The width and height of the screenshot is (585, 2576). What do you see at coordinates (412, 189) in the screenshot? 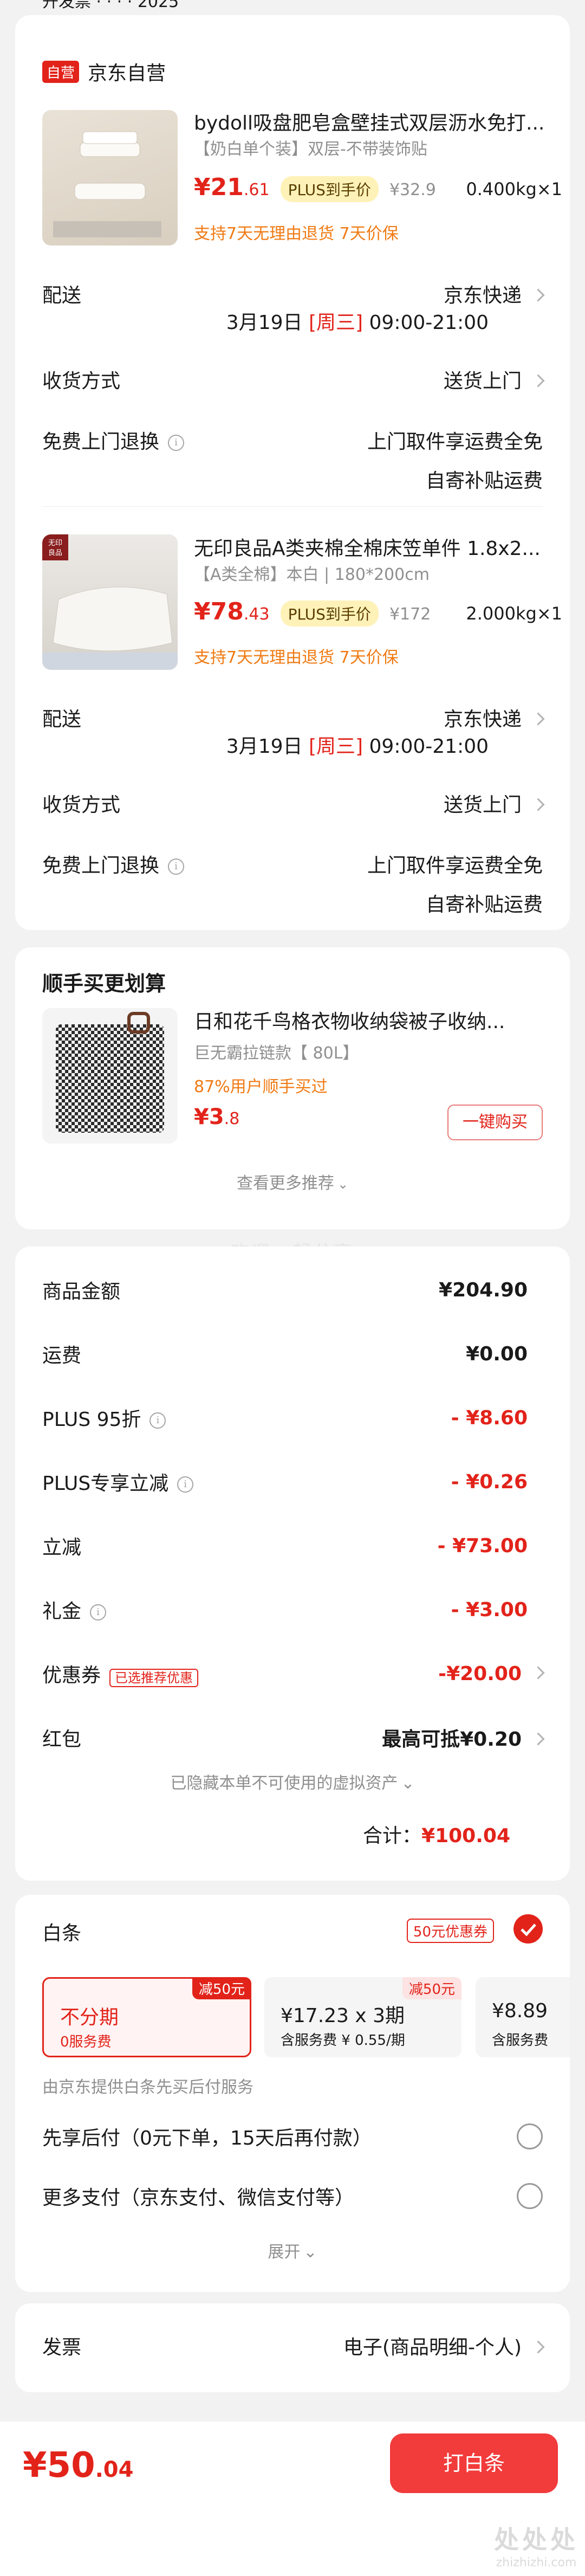
I see `original-price: ¥32.9` at bounding box center [412, 189].